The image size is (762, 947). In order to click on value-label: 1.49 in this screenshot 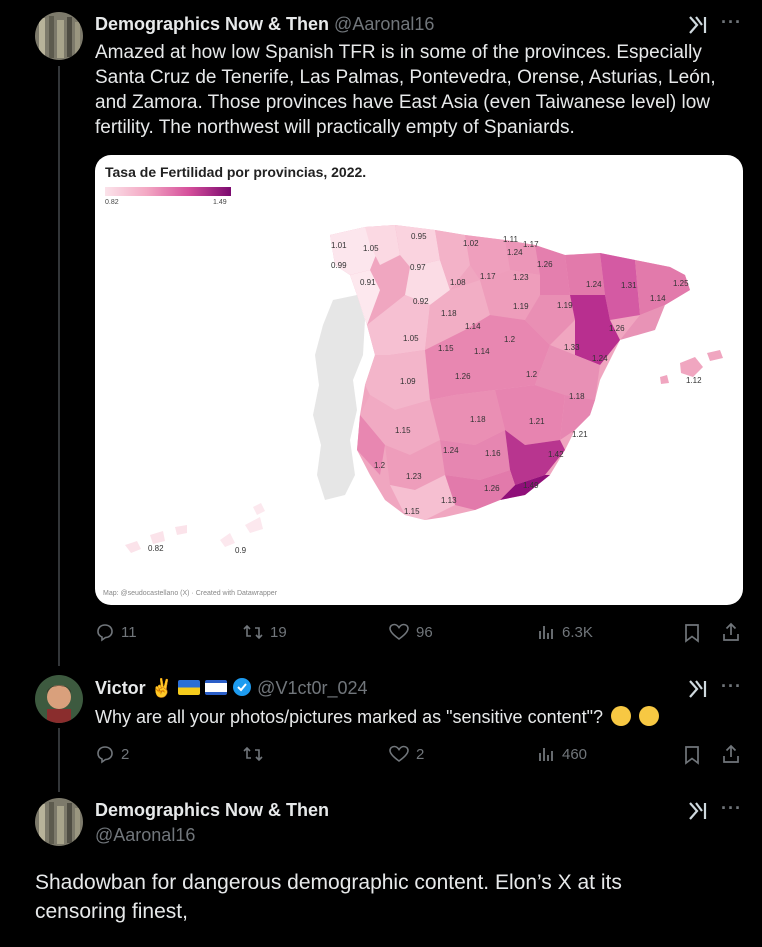, I will do `click(531, 485)`.